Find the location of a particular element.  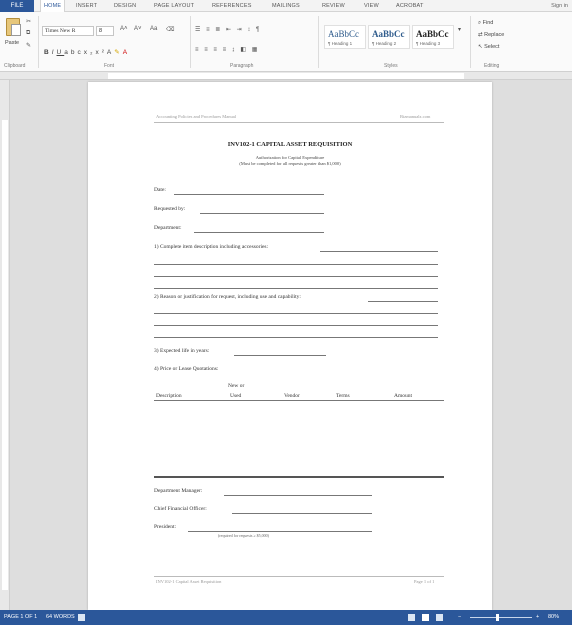

date-field-line is located at coordinates (249, 194).